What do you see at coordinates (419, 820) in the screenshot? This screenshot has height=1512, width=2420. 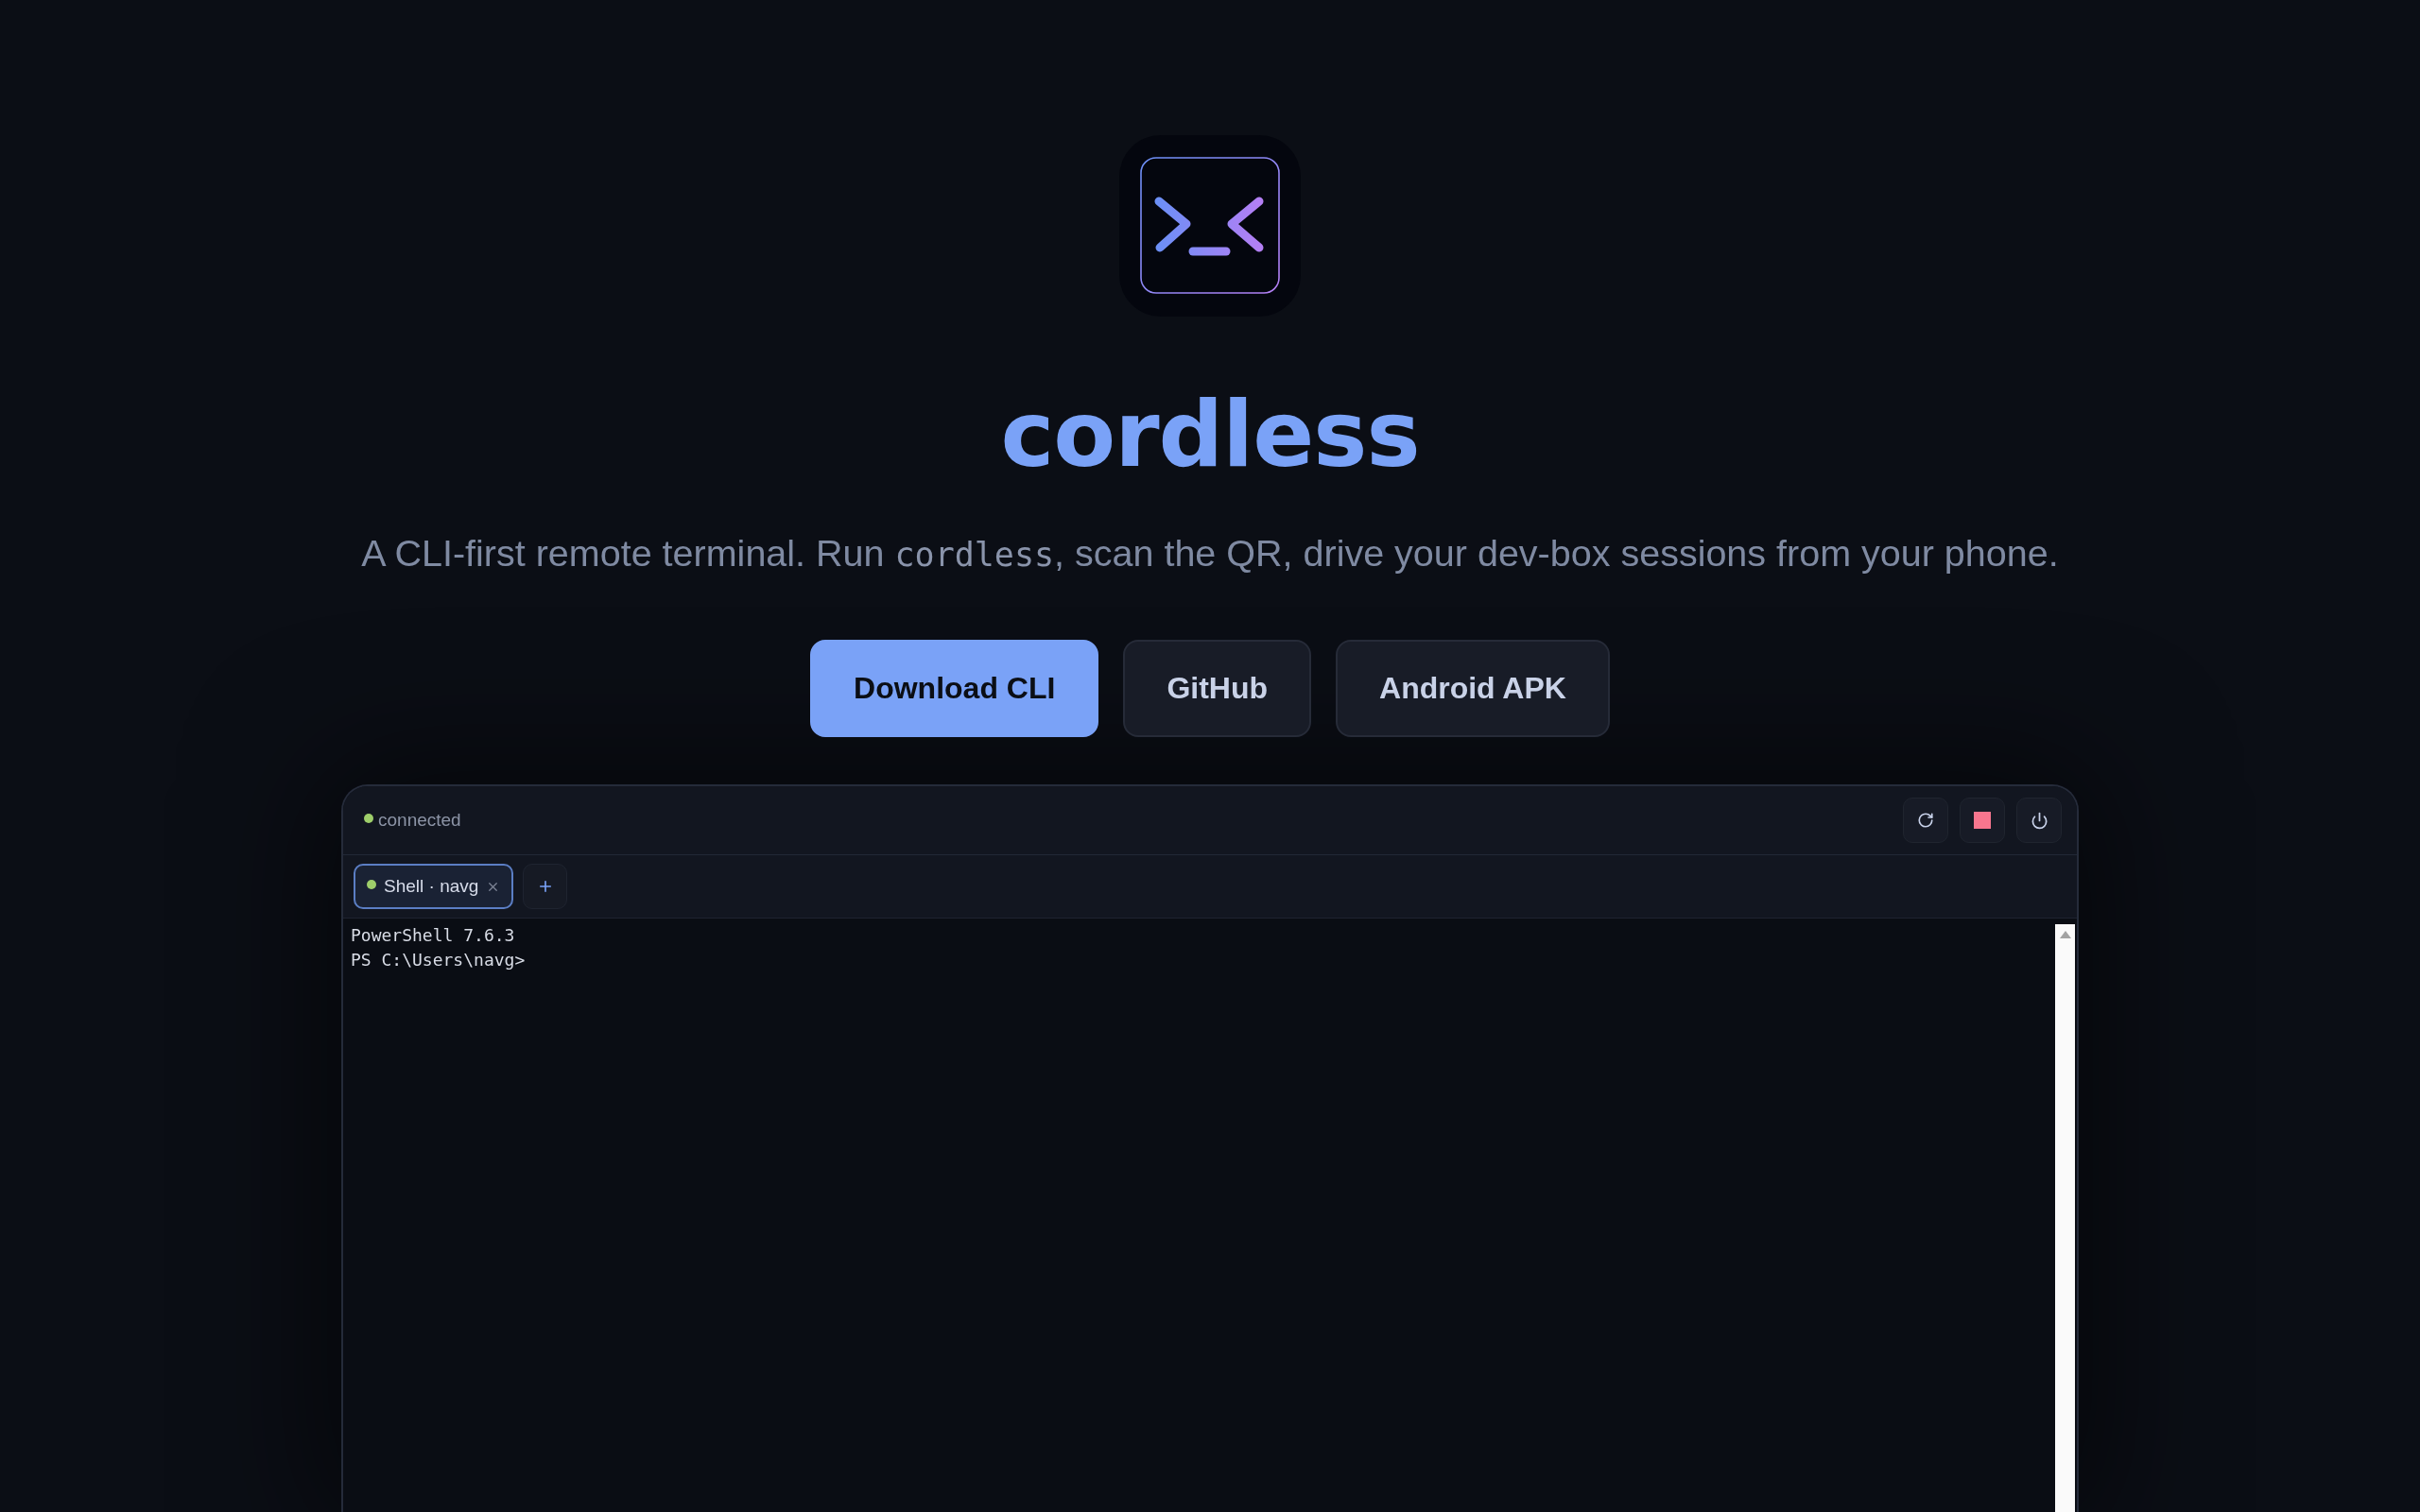 I see `connection-status: connected` at bounding box center [419, 820].